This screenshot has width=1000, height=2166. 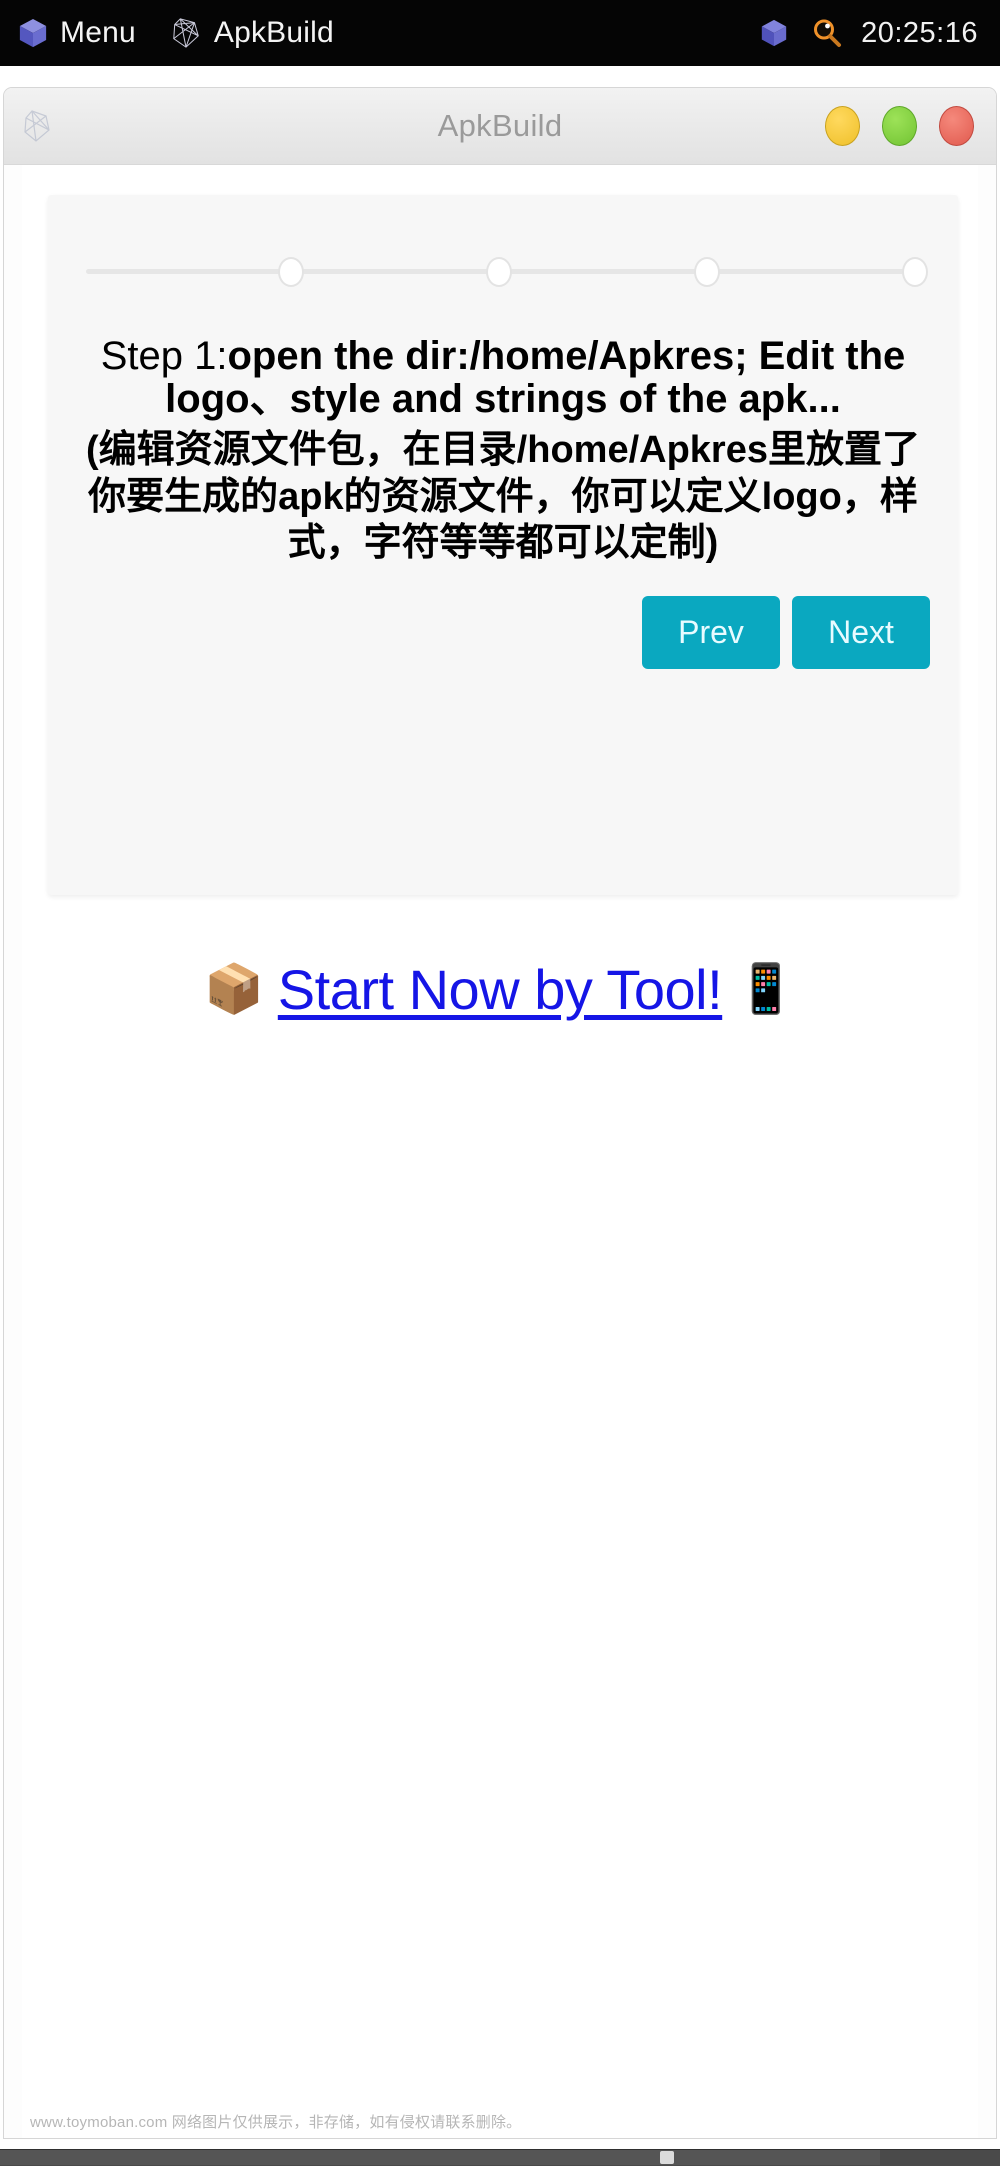 I want to click on tray-cube-icon, so click(x=774, y=33).